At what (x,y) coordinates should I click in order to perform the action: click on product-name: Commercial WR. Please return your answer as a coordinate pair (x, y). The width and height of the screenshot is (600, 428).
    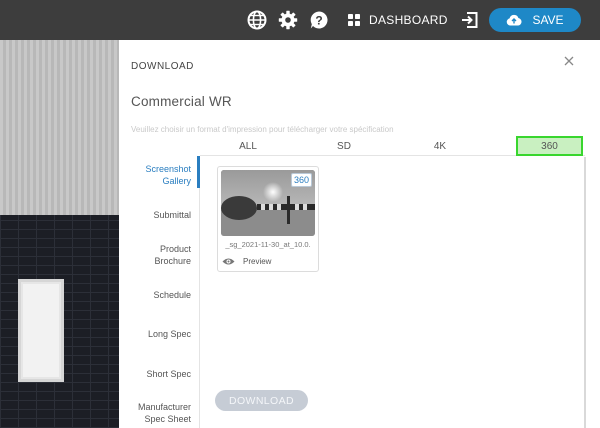
    Looking at the image, I should click on (181, 101).